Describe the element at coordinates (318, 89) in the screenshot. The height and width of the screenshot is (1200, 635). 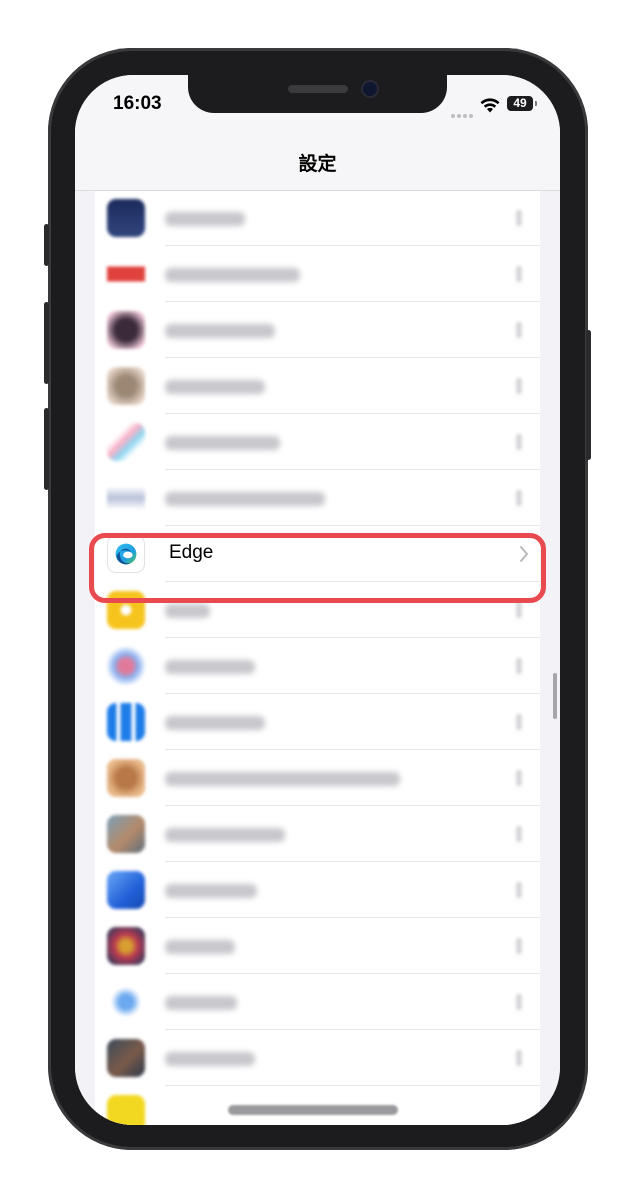
I see `earpiece-speaker` at that location.